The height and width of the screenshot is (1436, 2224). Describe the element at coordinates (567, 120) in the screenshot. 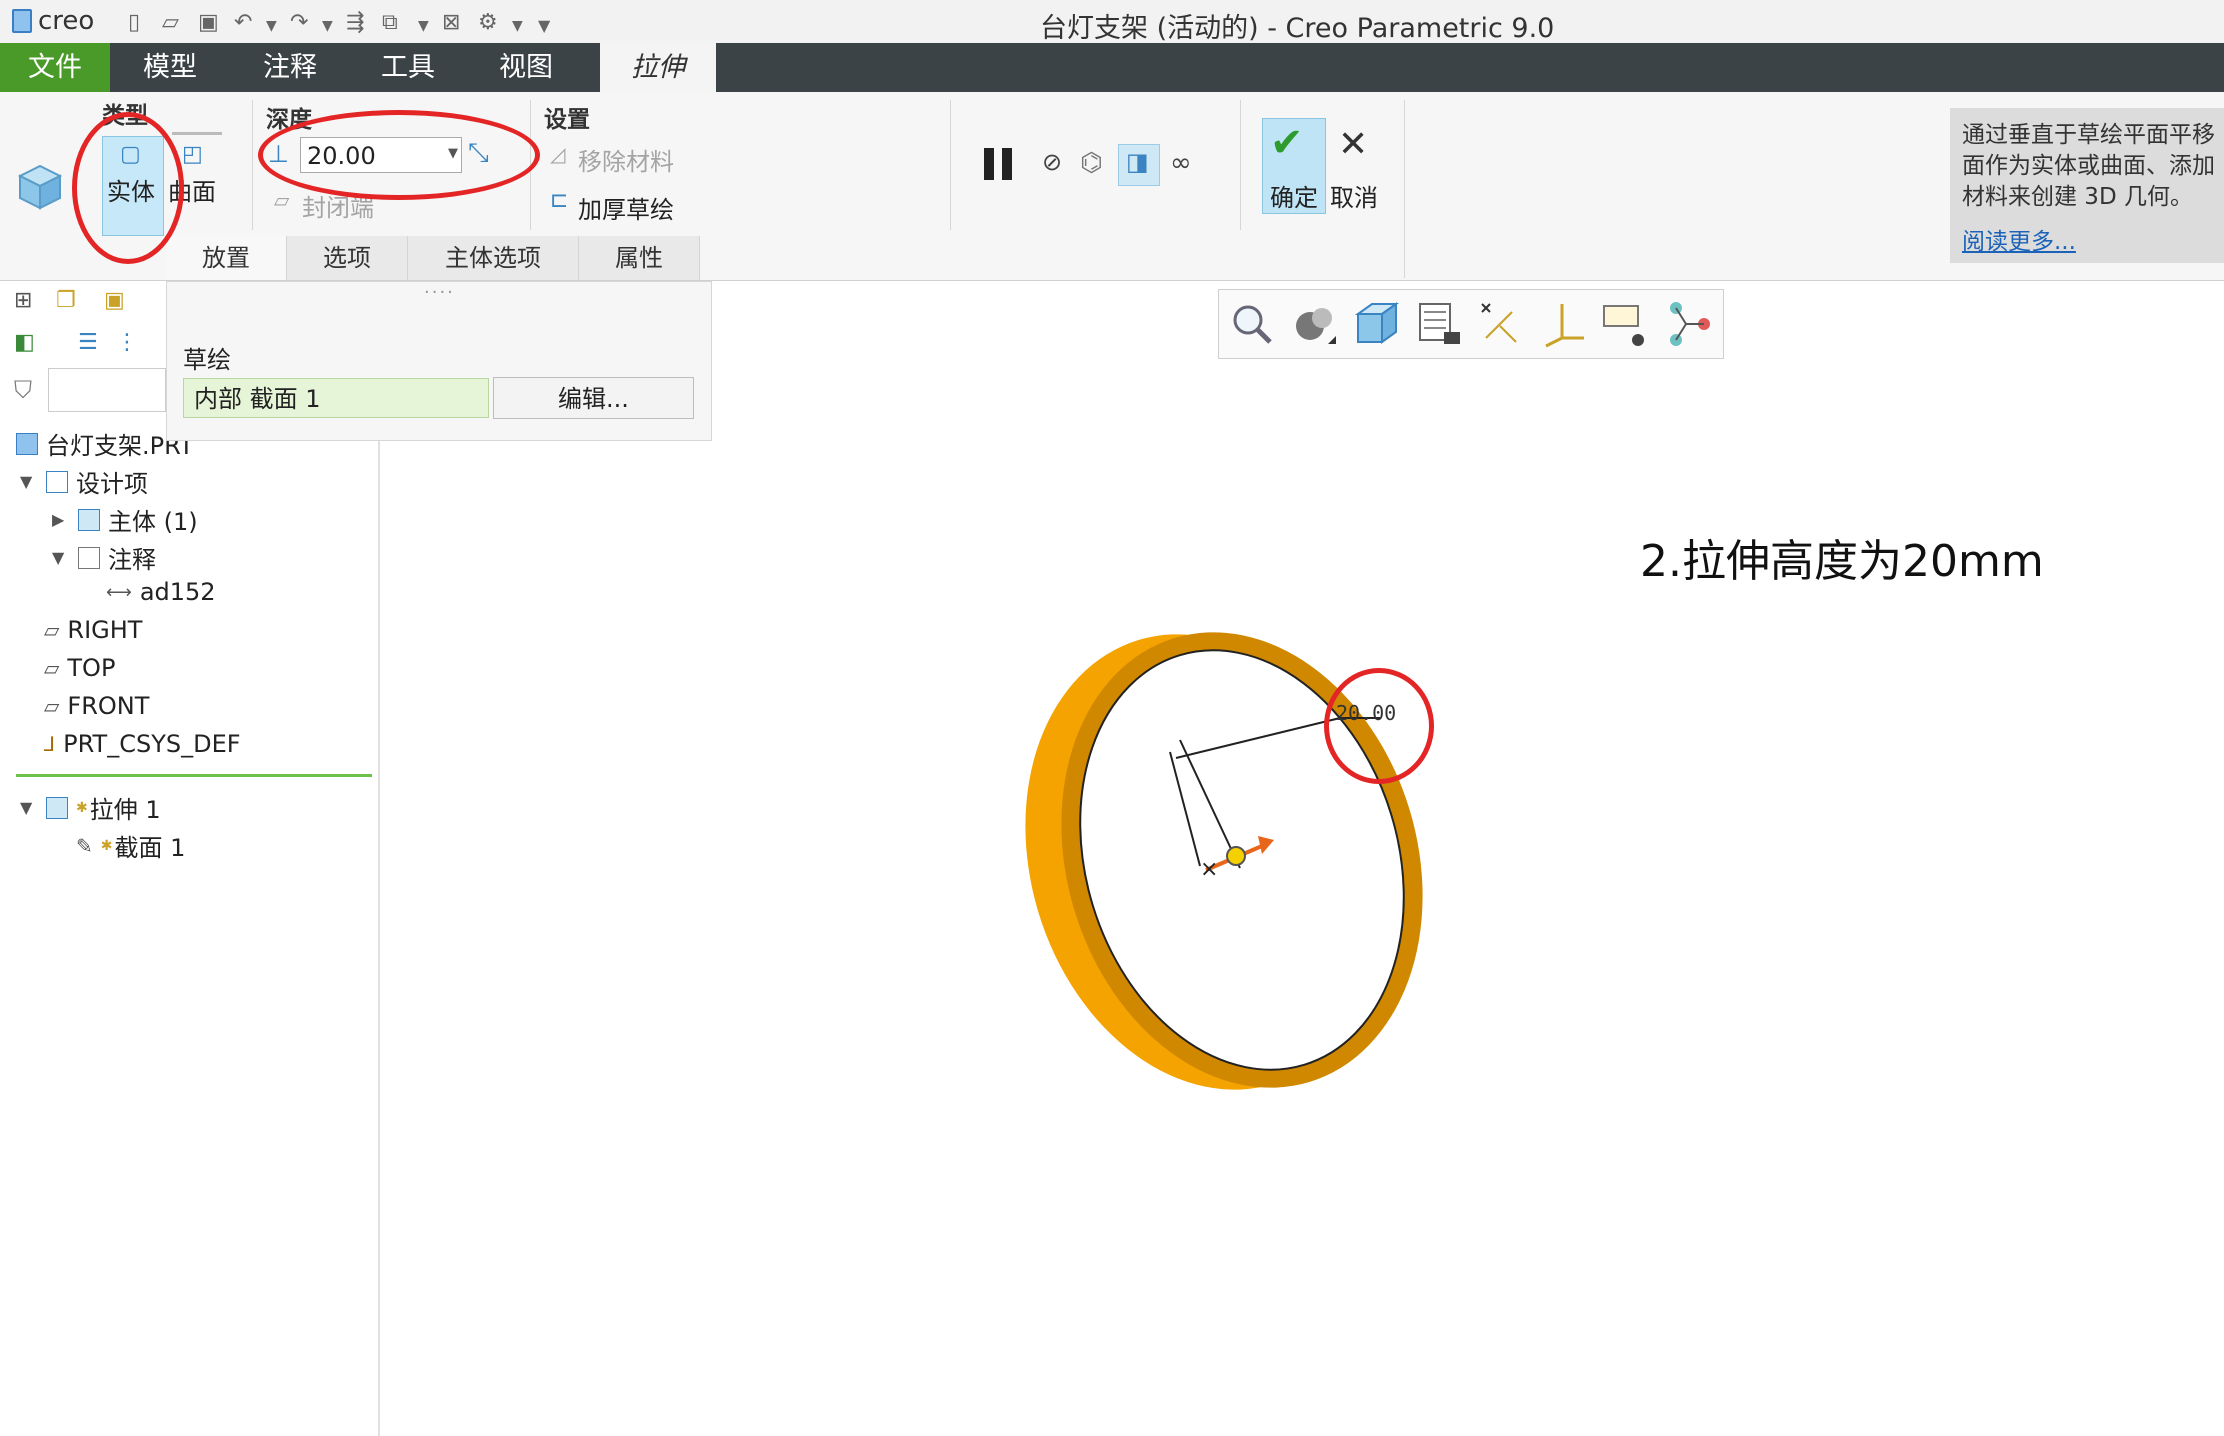

I see `settings-group-label: 设置` at that location.